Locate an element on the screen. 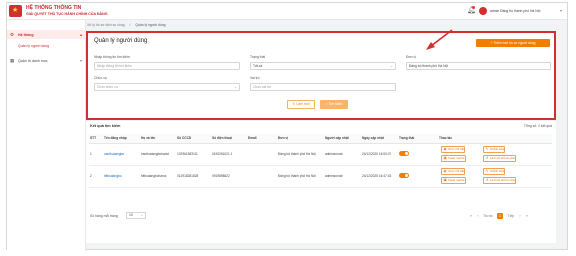  sidebar-item-catalog: ▦ Quản trị danh mục ▾ is located at coordinates (46, 60).